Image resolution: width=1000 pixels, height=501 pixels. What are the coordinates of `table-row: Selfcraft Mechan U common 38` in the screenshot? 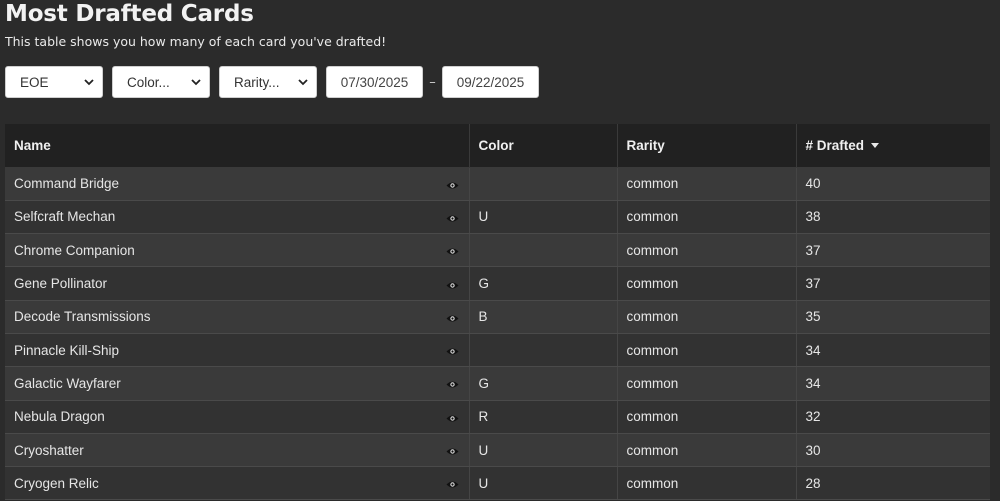 It's located at (497, 217).